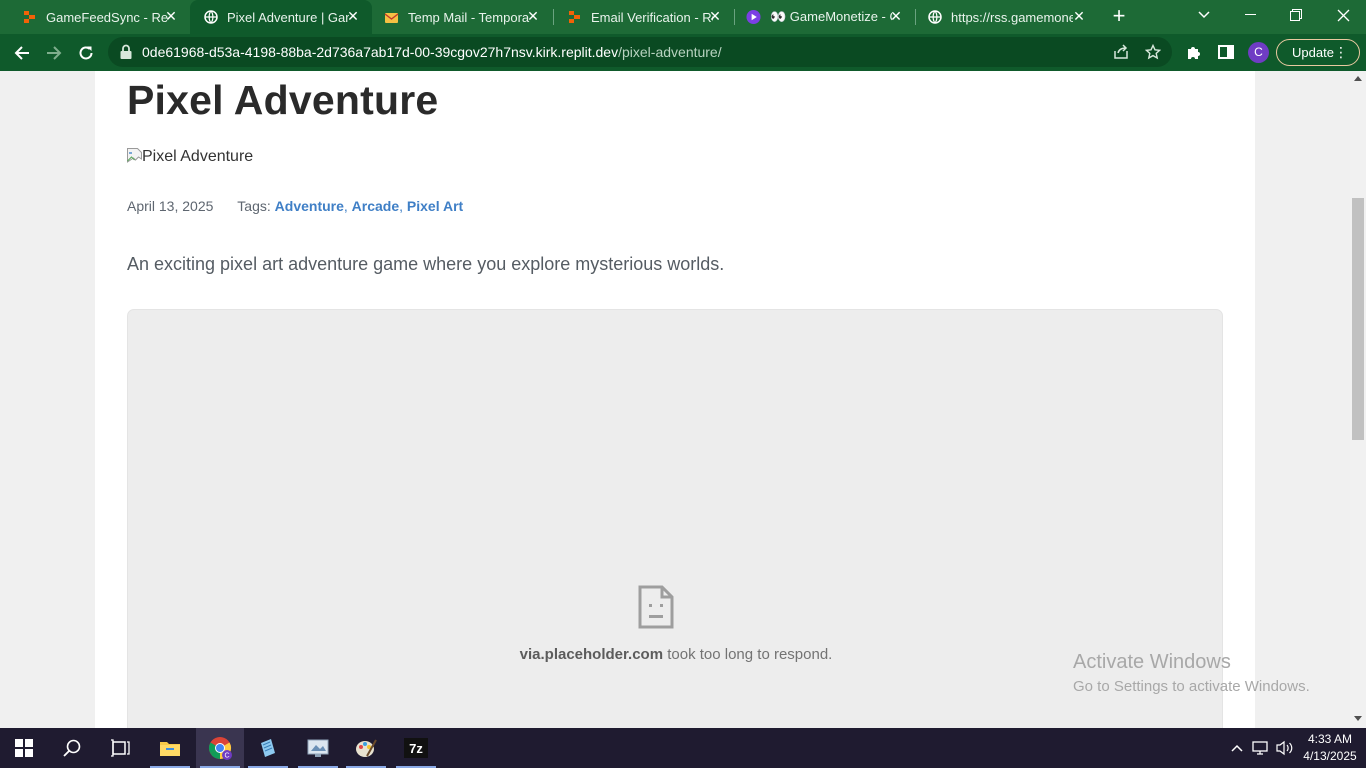  Describe the element at coordinates (1153, 52) in the screenshot. I see `bookmark-star-icon` at that location.